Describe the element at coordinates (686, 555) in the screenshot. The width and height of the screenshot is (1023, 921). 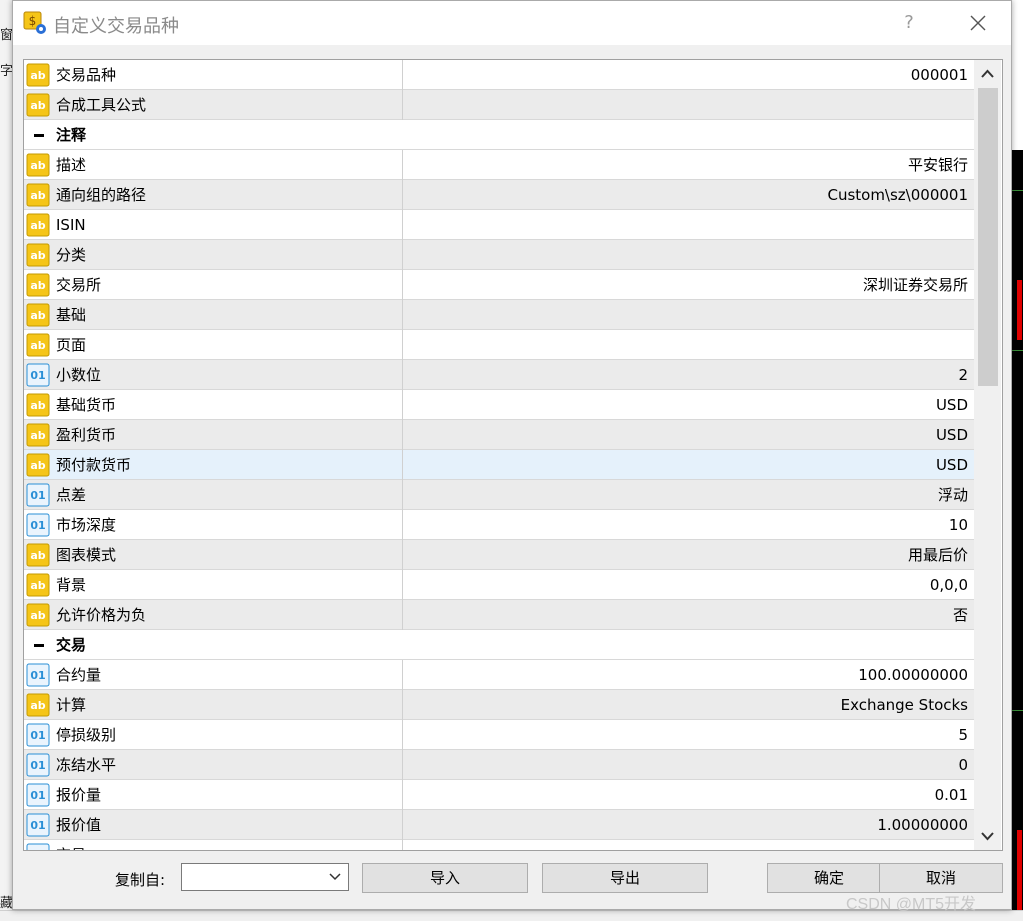
I see `property-value: 用最后价` at that location.